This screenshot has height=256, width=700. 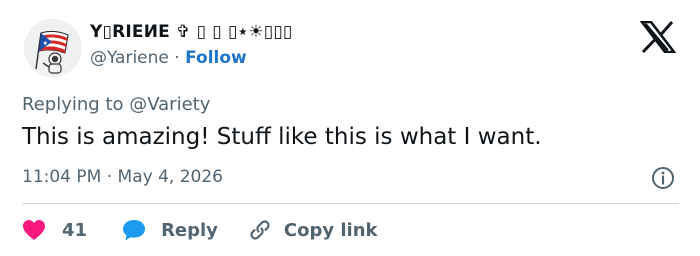 I want to click on astronaut-flag-icon: ★, so click(x=53, y=48).